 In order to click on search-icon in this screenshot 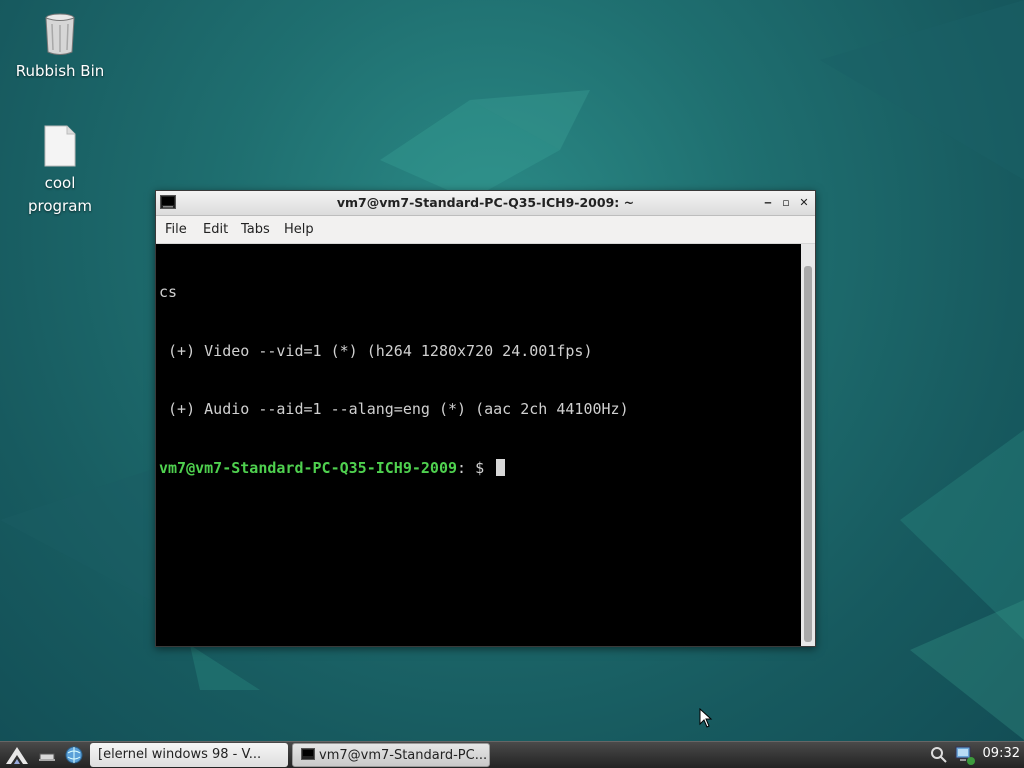, I will do `click(939, 755)`.